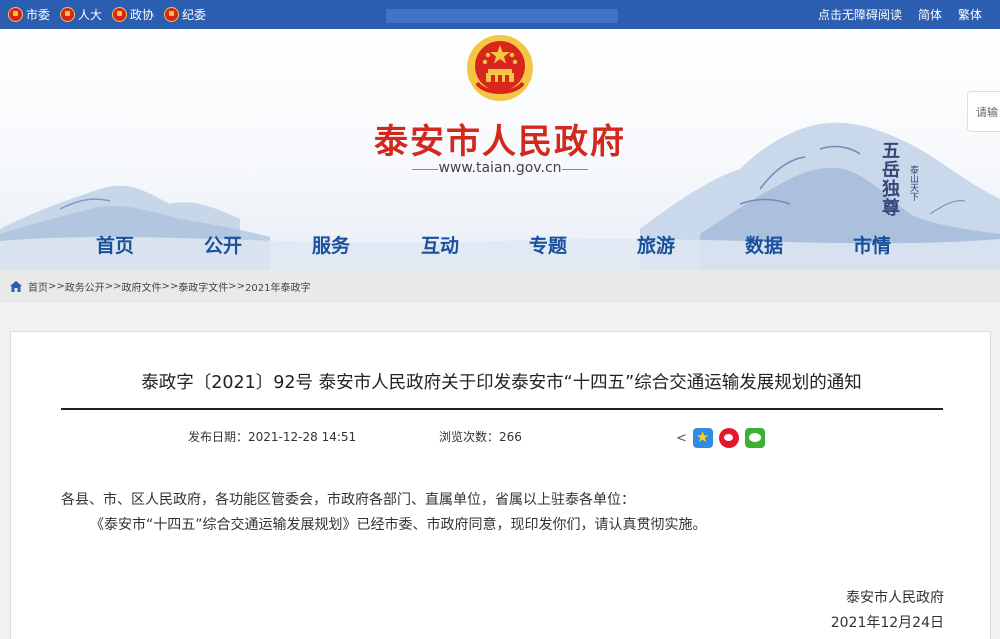 This screenshot has height=639, width=1000. I want to click on top-bar-placeholder, so click(502, 16).